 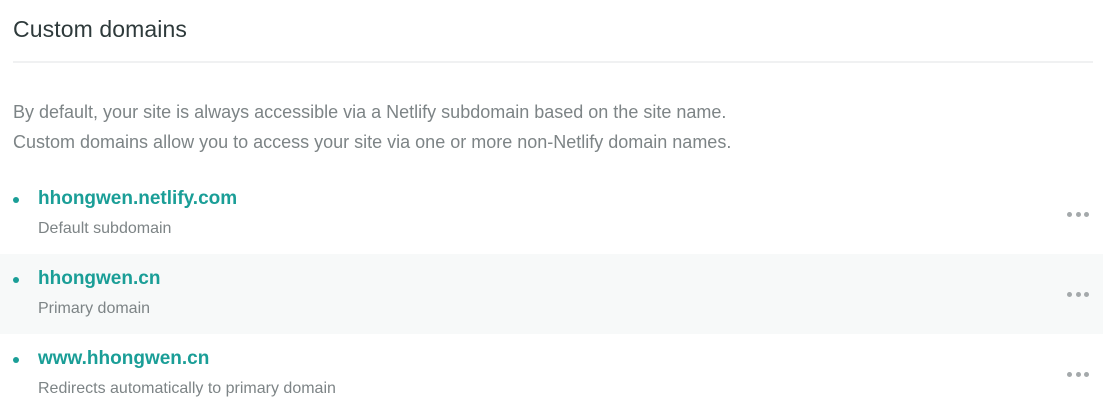 What do you see at coordinates (99, 279) in the screenshot?
I see `domain-link: hhongwen.cn` at bounding box center [99, 279].